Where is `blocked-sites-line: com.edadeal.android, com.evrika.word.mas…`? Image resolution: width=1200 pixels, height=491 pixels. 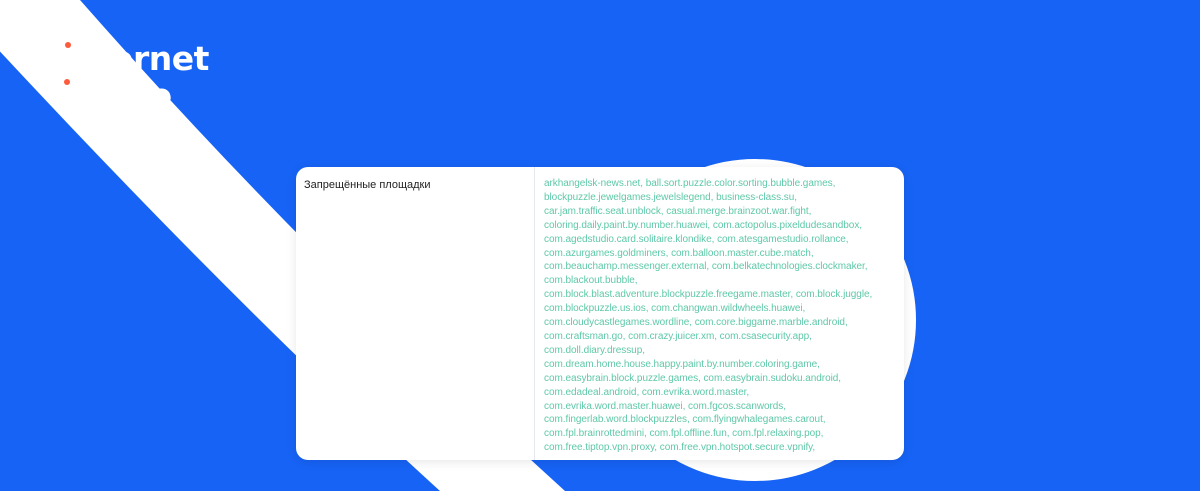 blocked-sites-line: com.edadeal.android, com.evrika.word.mas… is located at coordinates (647, 392).